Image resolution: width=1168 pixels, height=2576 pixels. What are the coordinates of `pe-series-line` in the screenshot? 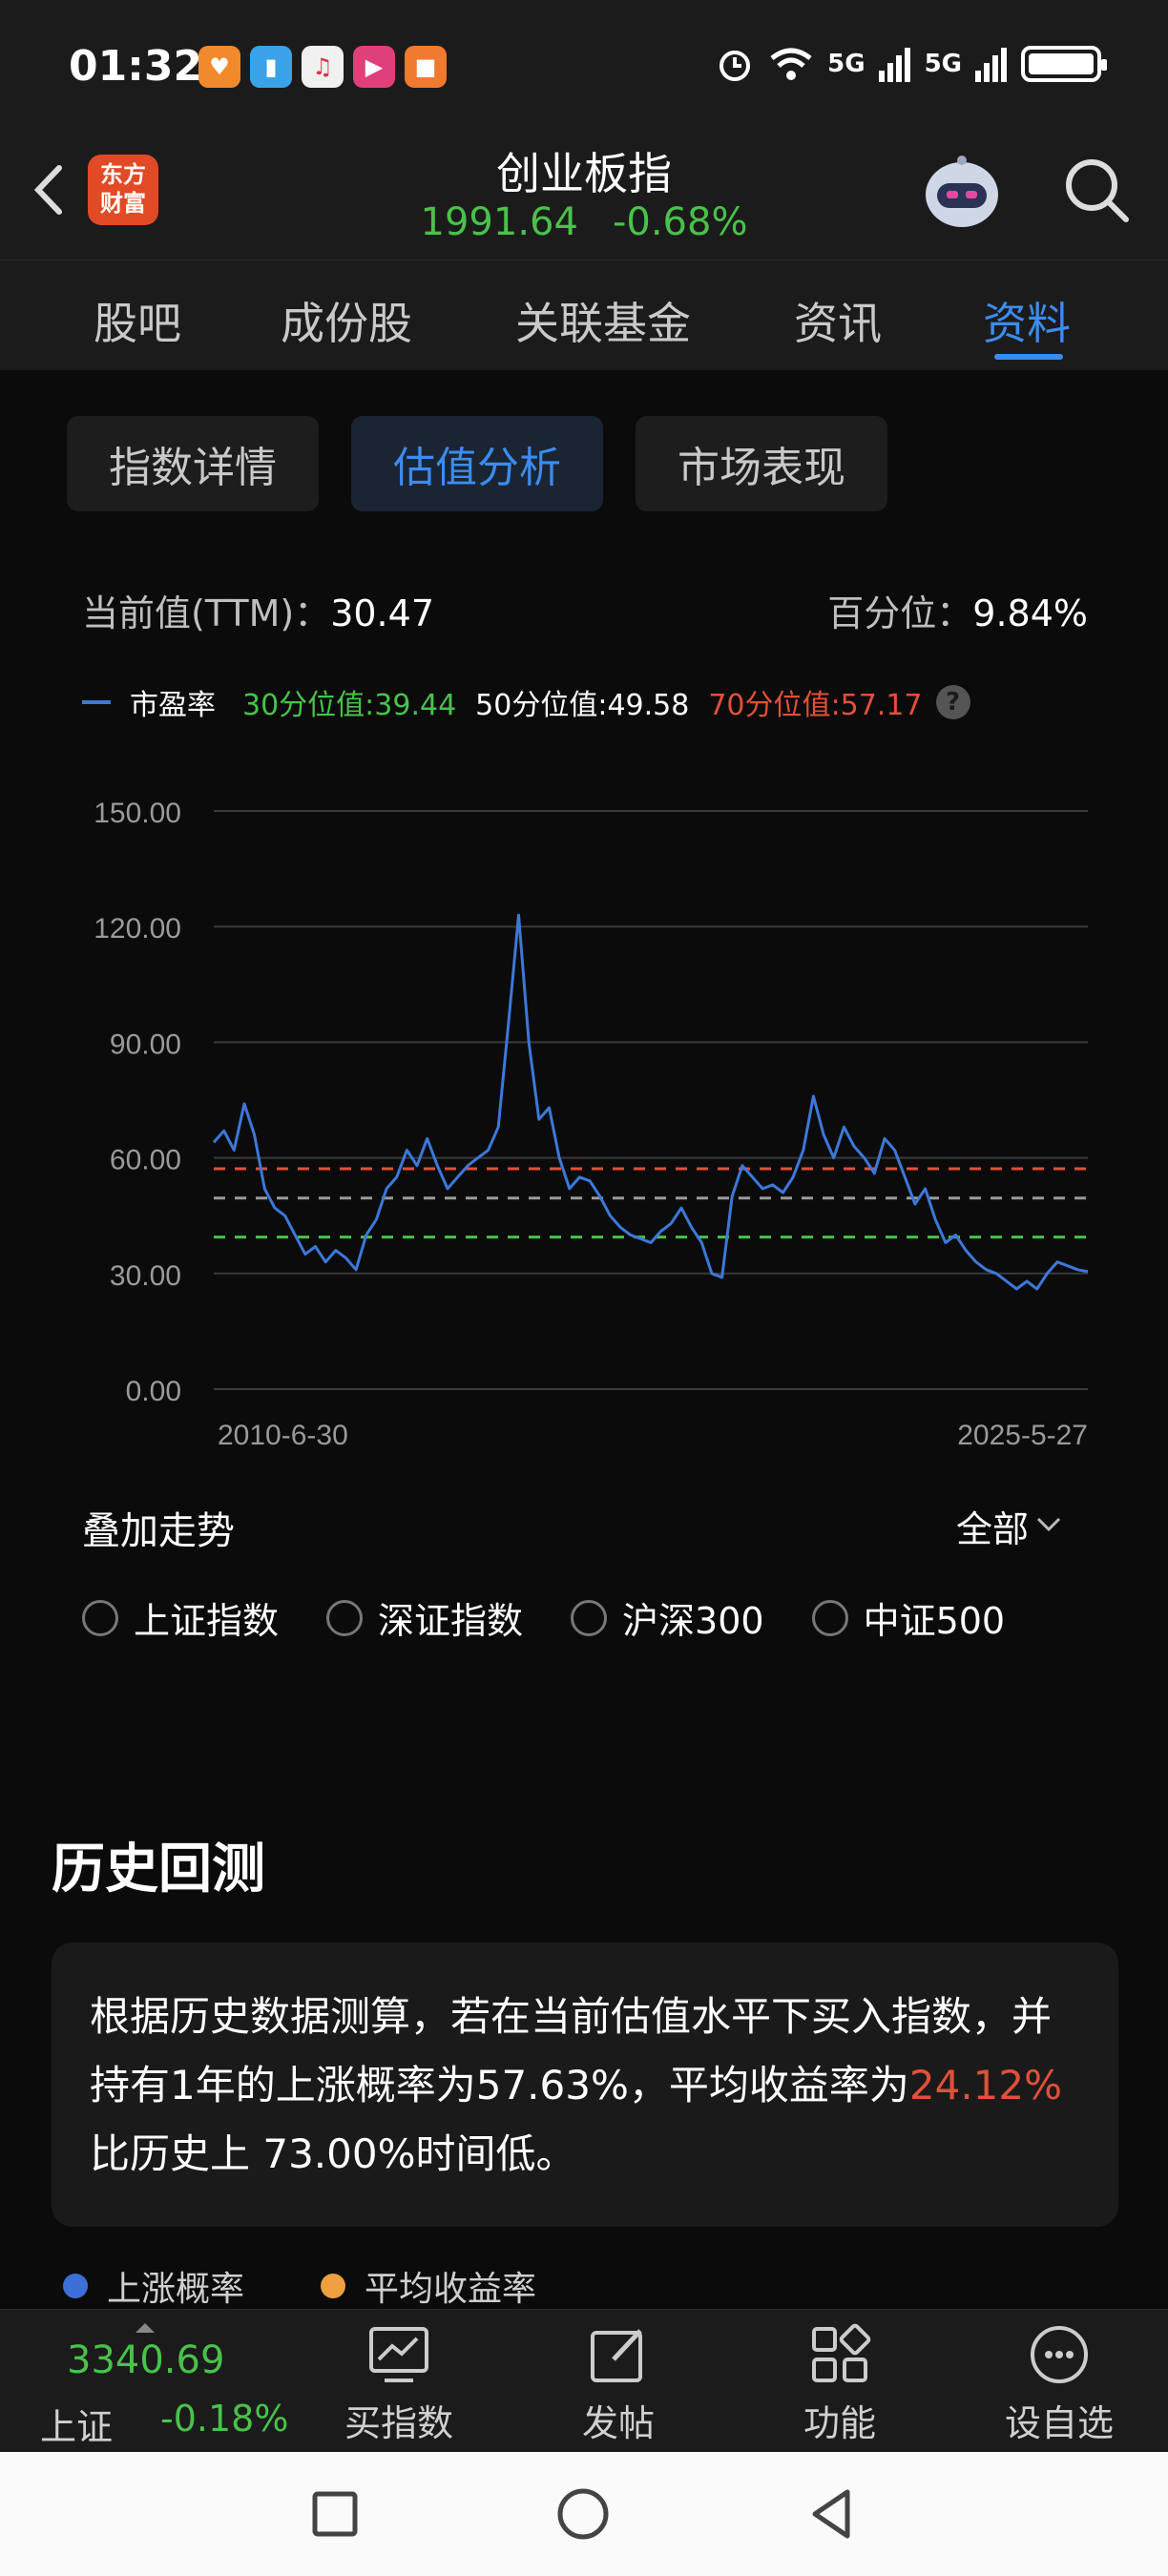 It's located at (650, 1102).